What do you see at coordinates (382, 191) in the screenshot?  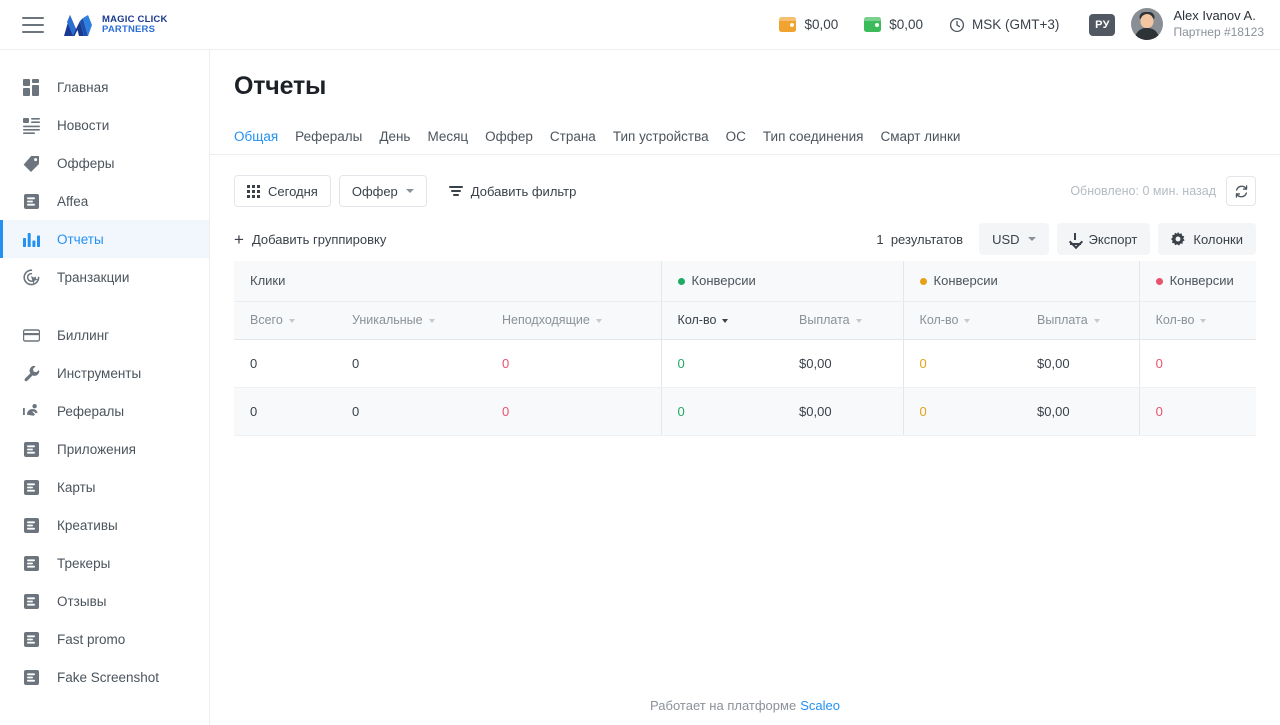 I see `offer-select: Оффер` at bounding box center [382, 191].